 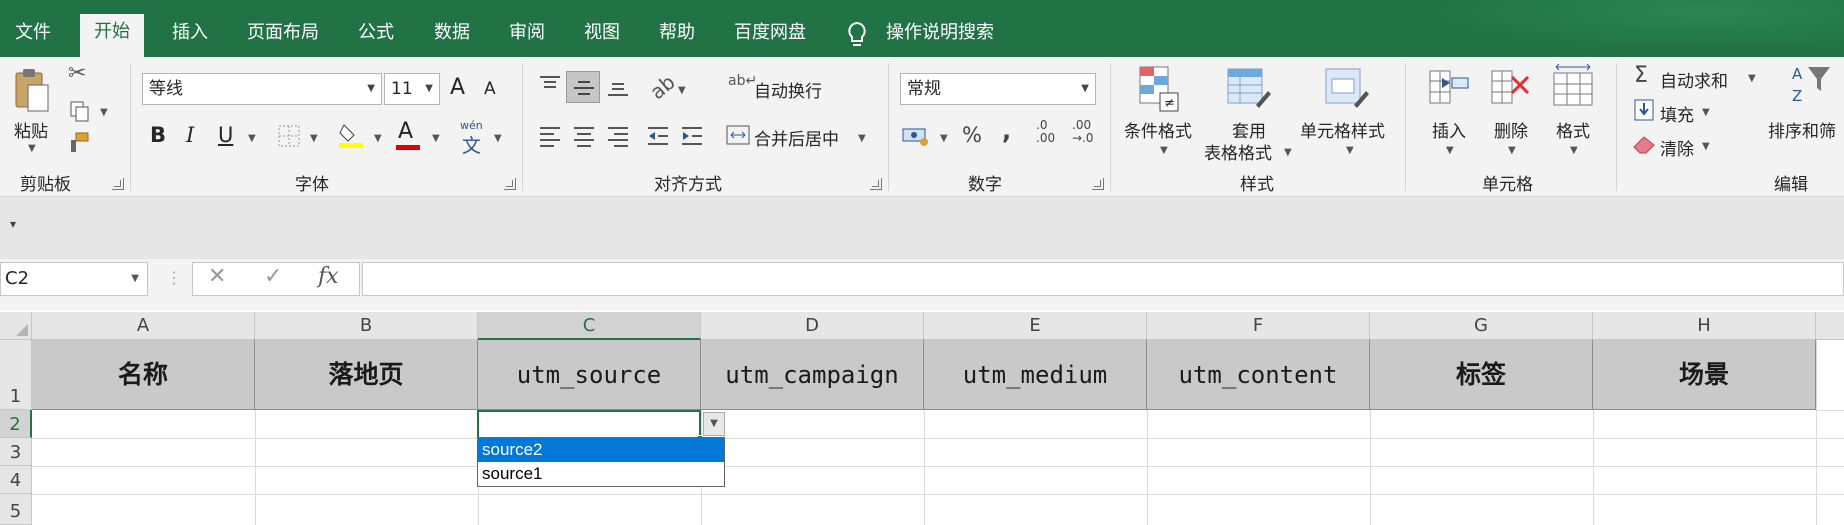 What do you see at coordinates (31, 129) in the screenshot?
I see `paste-label: 粘贴` at bounding box center [31, 129].